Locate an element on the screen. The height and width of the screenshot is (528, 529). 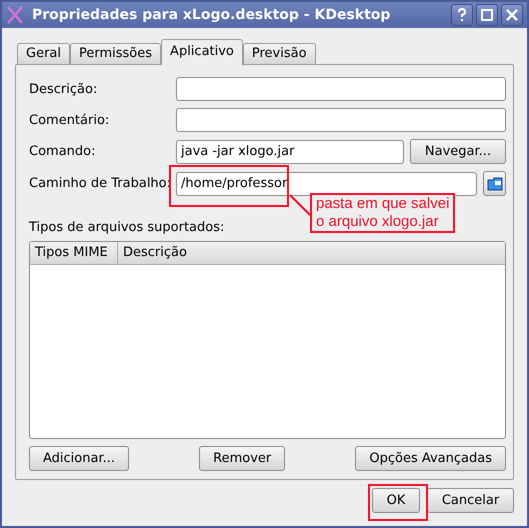
window-title: Propriedades para xLogo.desktop - KDesktop is located at coordinates (212, 15).